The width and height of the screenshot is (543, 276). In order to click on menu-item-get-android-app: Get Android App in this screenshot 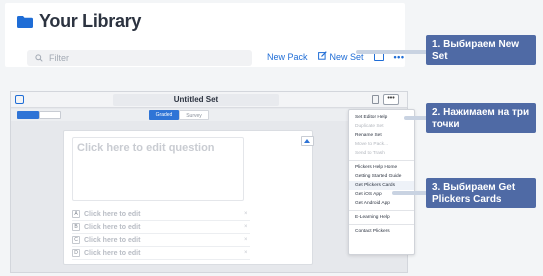, I will do `click(381, 203)`.